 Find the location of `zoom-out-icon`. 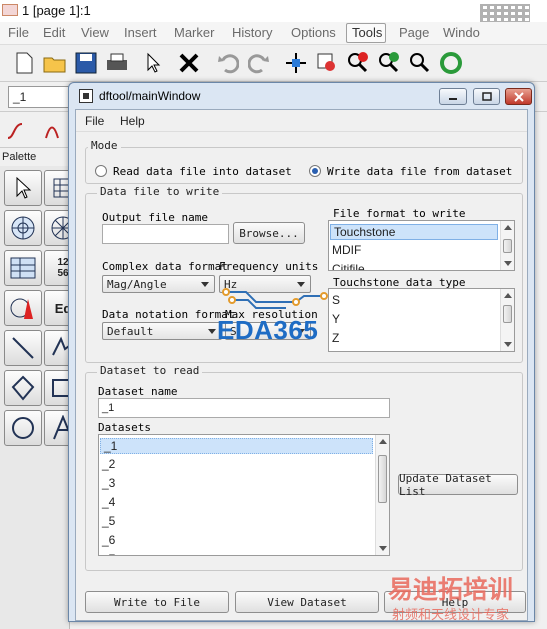

zoom-out-icon is located at coordinates (389, 63).